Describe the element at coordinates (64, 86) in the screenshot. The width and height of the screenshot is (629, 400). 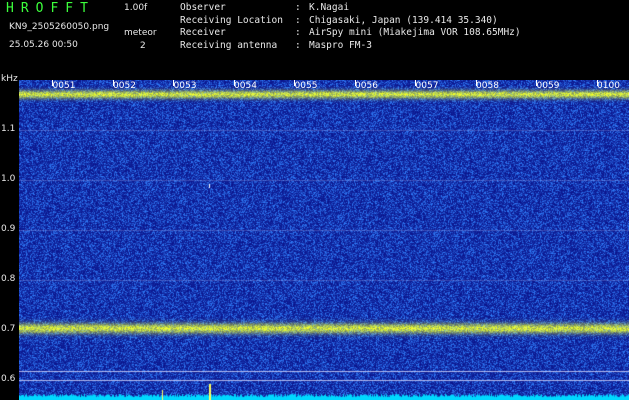
I see `time-tick-label: 0051` at that location.